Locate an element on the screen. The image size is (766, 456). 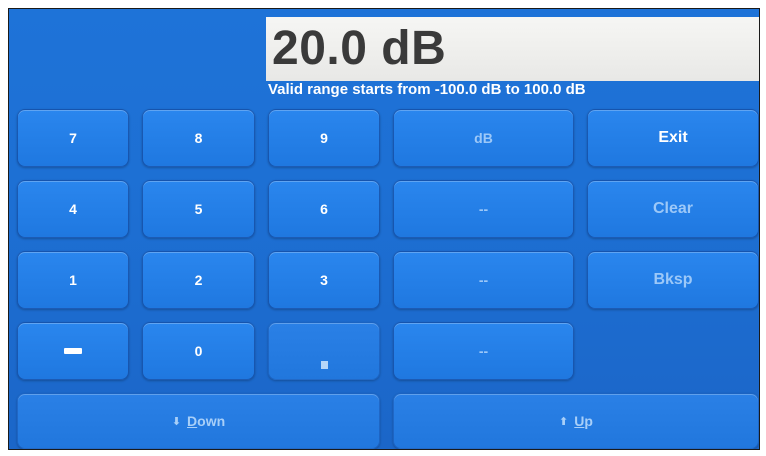
up-button: ⬆ Up is located at coordinates (576, 421).